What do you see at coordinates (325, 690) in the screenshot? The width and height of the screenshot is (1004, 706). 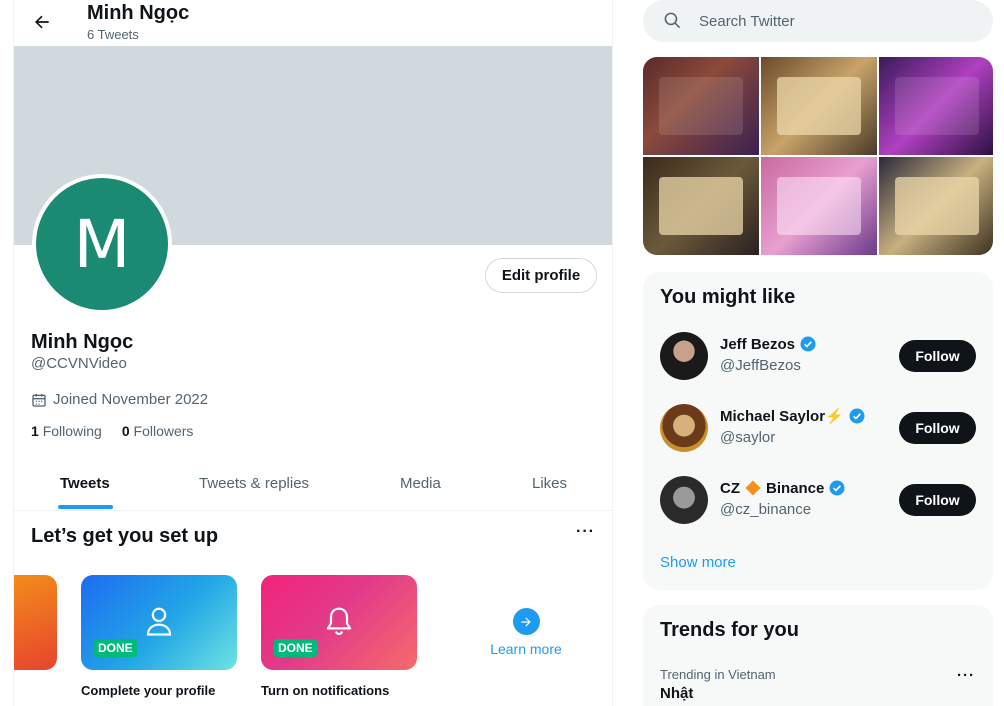 I see `setup-card-label: Turn on notifications` at bounding box center [325, 690].